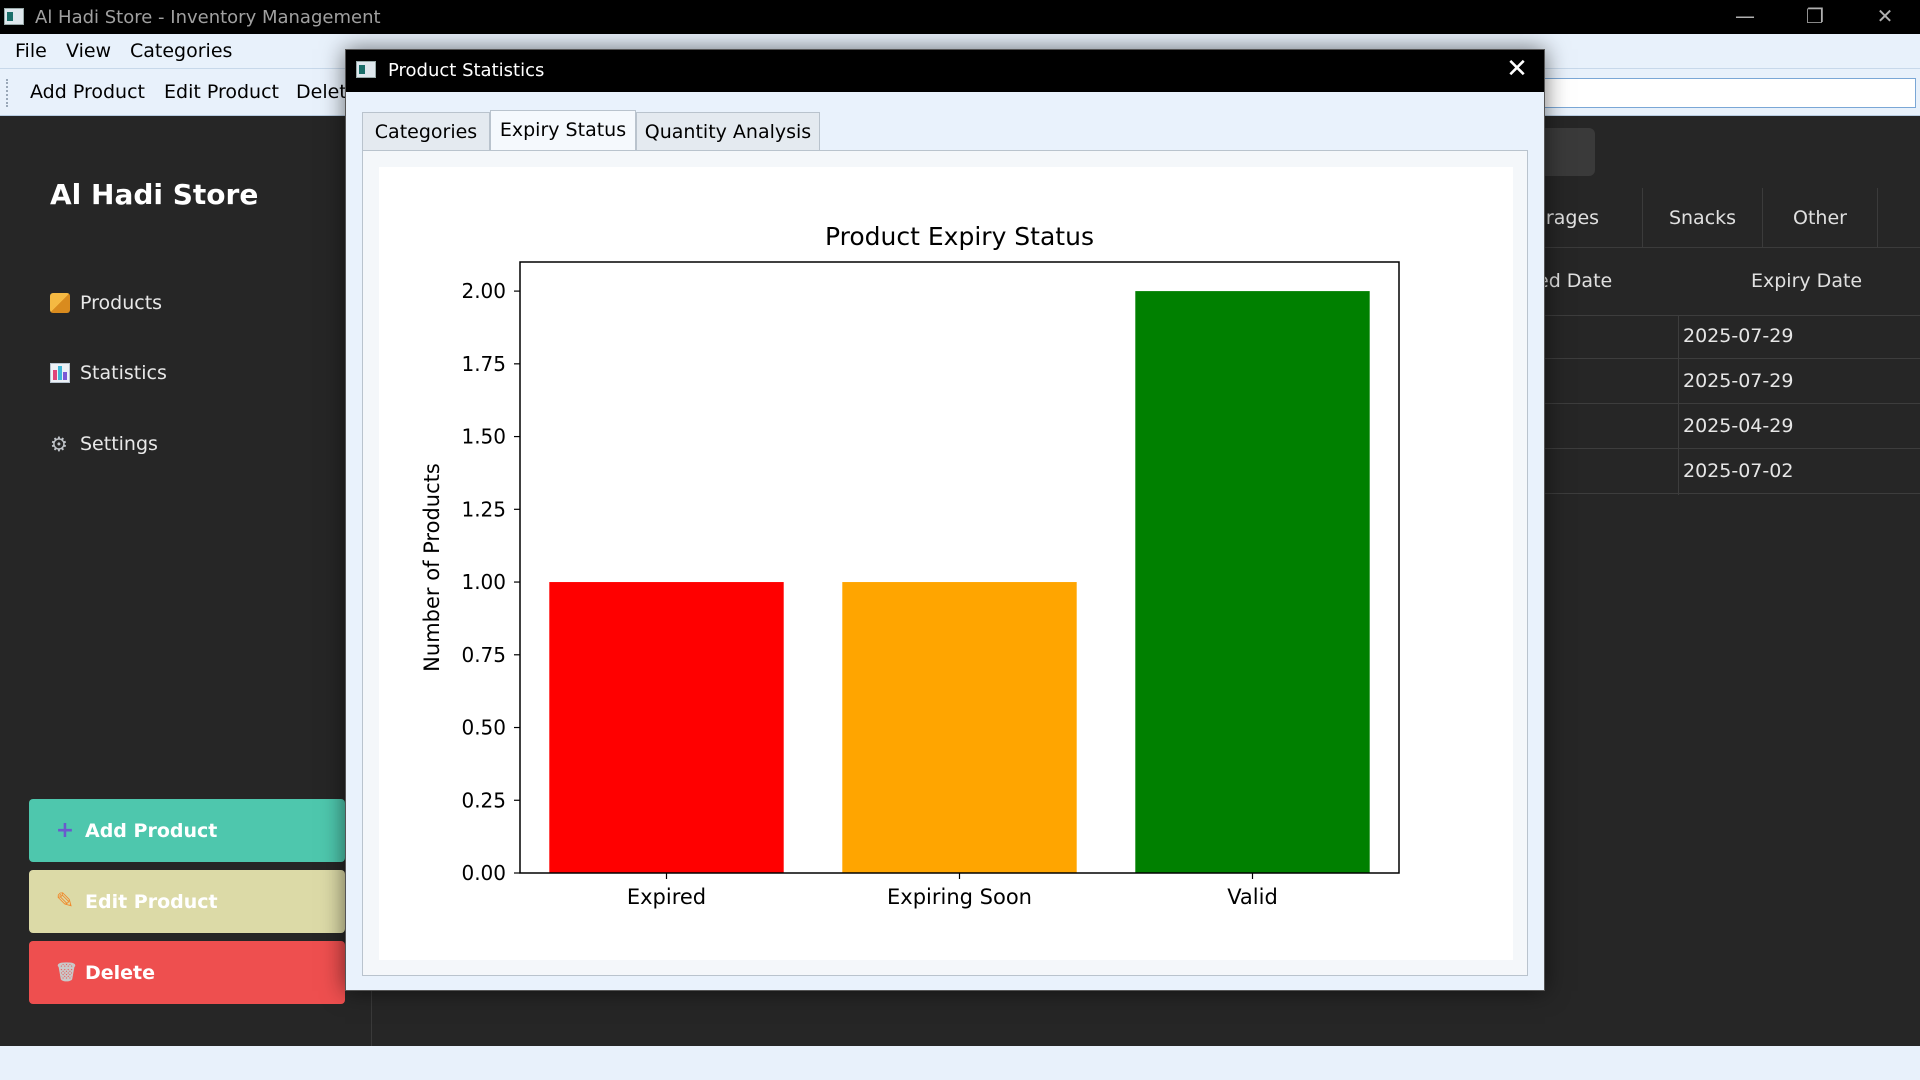 The height and width of the screenshot is (1080, 1920). Describe the element at coordinates (60, 373) in the screenshot. I see `chart-icon` at that location.